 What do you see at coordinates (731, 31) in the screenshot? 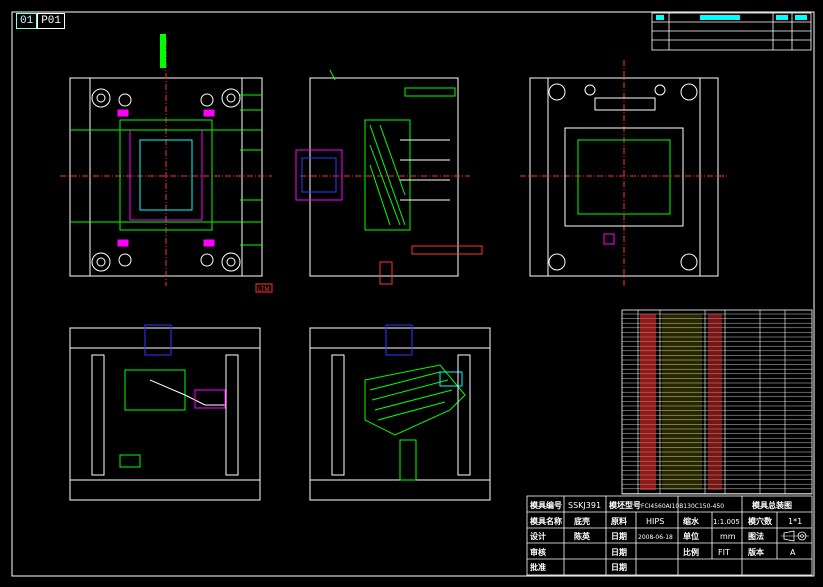
I see `revision-table` at bounding box center [731, 31].